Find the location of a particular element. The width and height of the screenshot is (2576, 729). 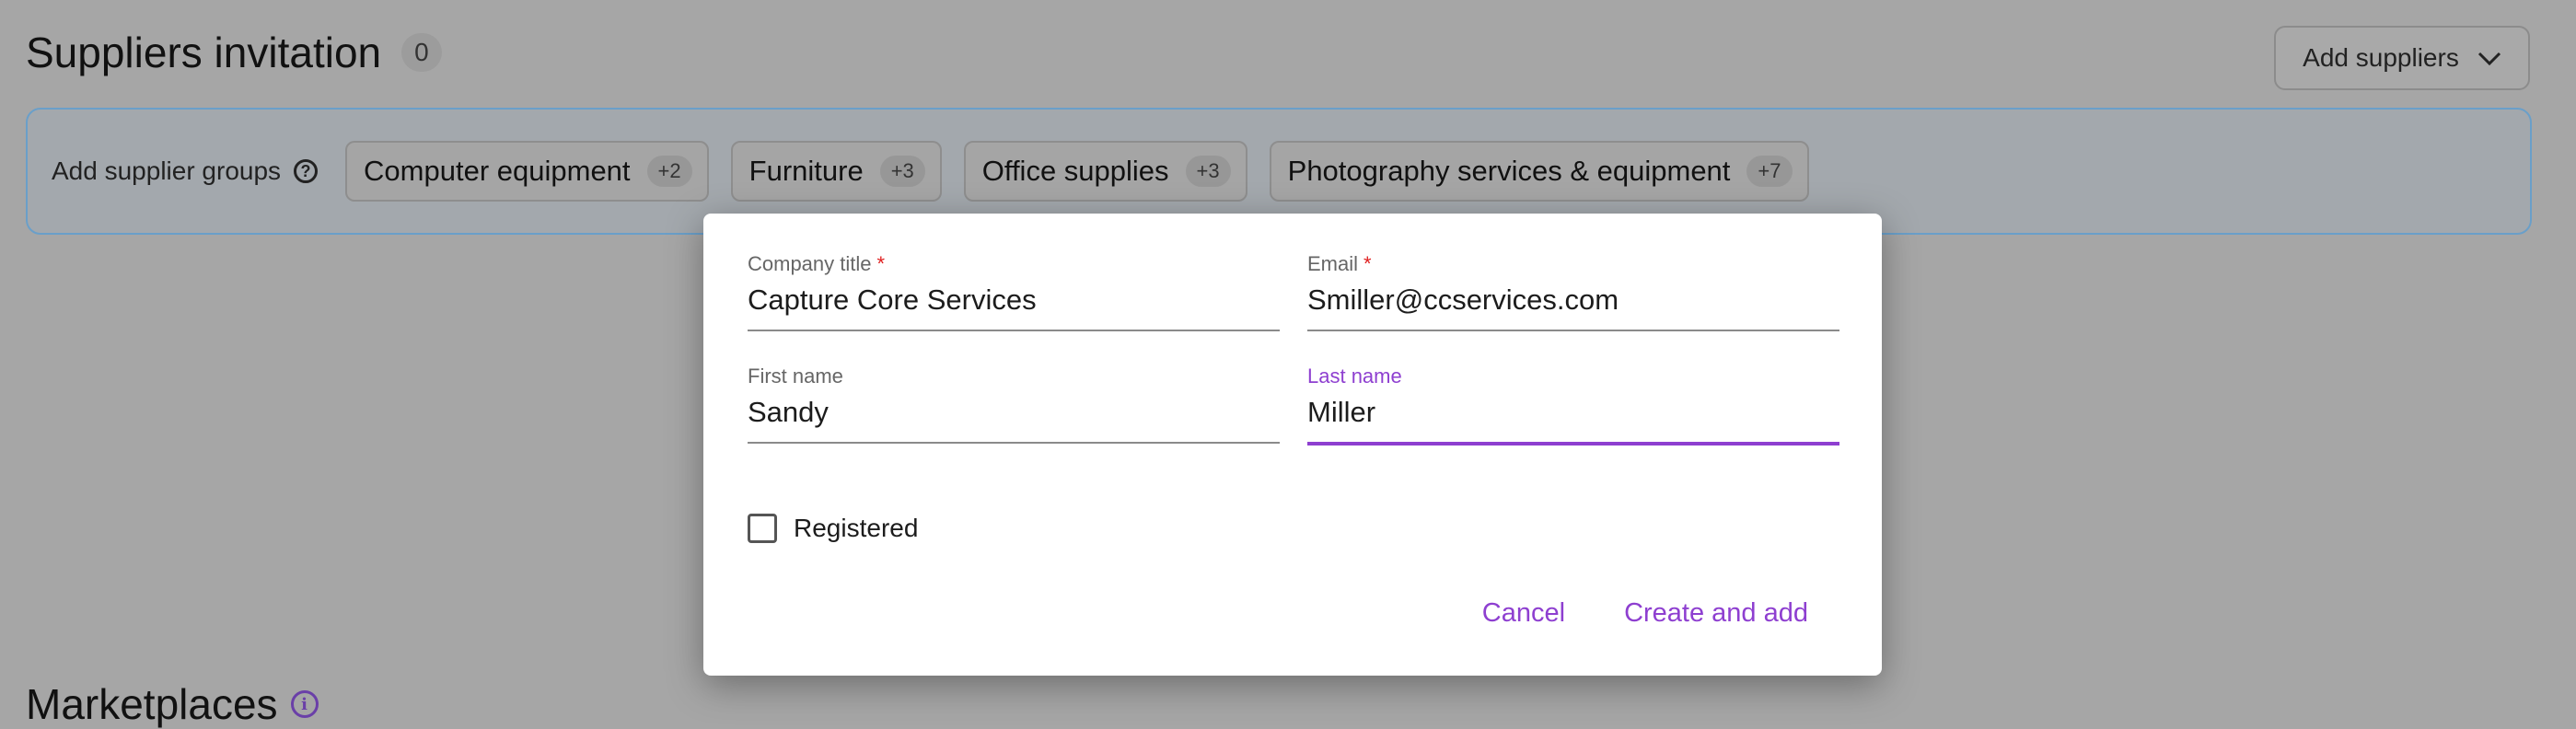

chip-label: Photography services & equipment is located at coordinates (1509, 171).